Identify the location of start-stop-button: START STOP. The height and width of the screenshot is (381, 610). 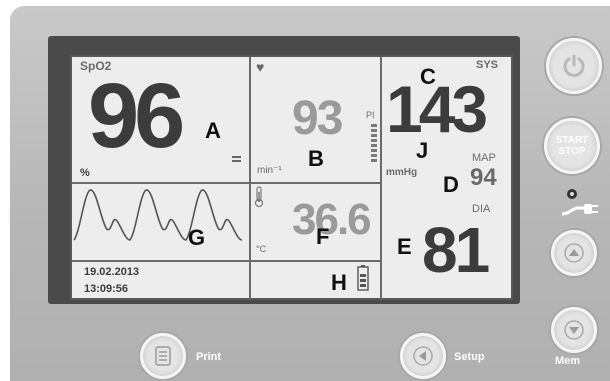
(572, 146).